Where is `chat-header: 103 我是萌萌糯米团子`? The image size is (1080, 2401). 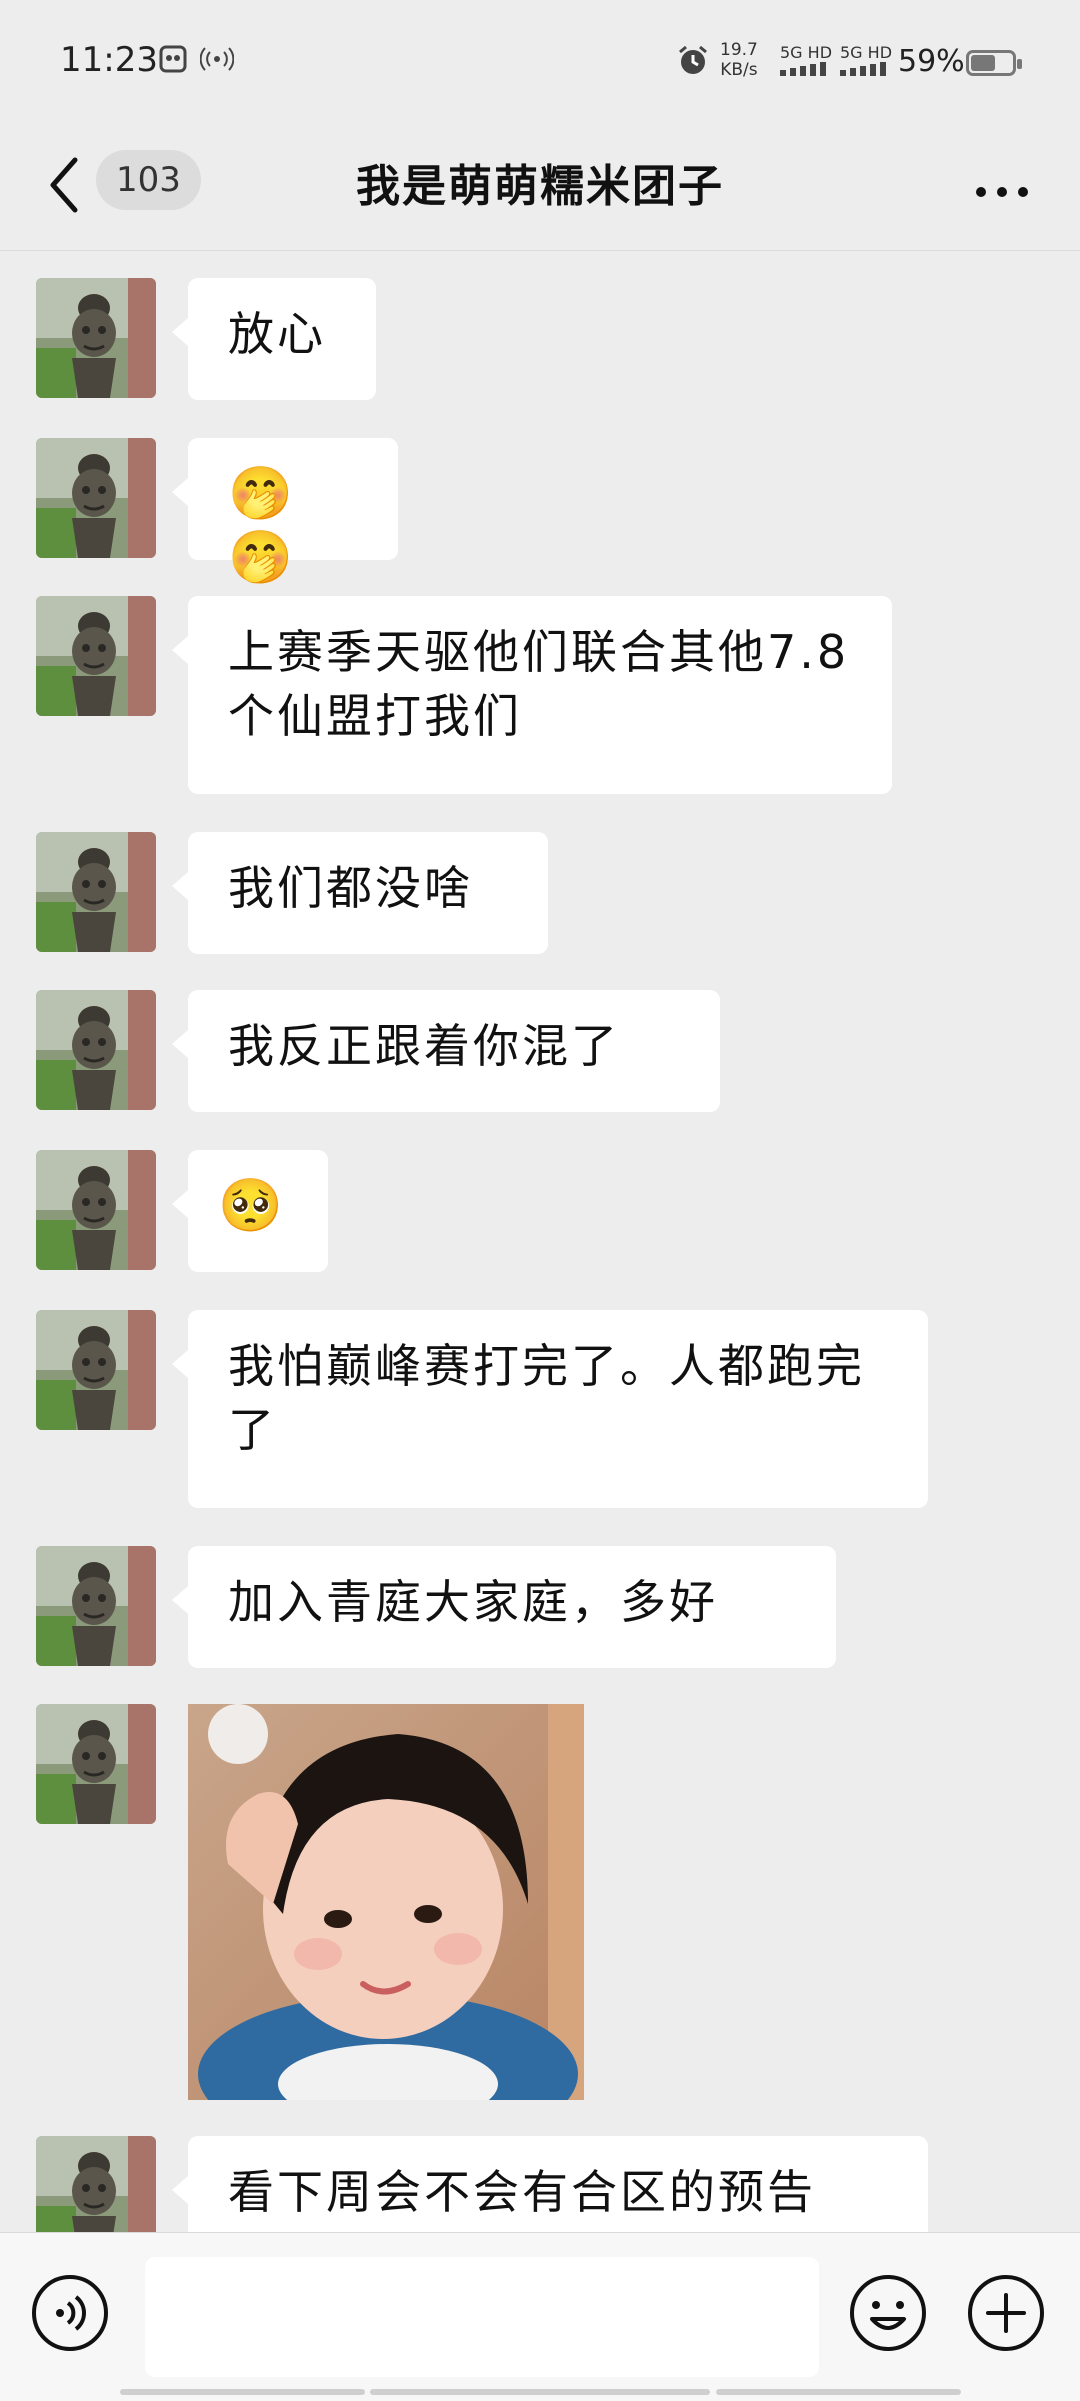
chat-header: 103 我是萌萌糯米团子 is located at coordinates (540, 185).